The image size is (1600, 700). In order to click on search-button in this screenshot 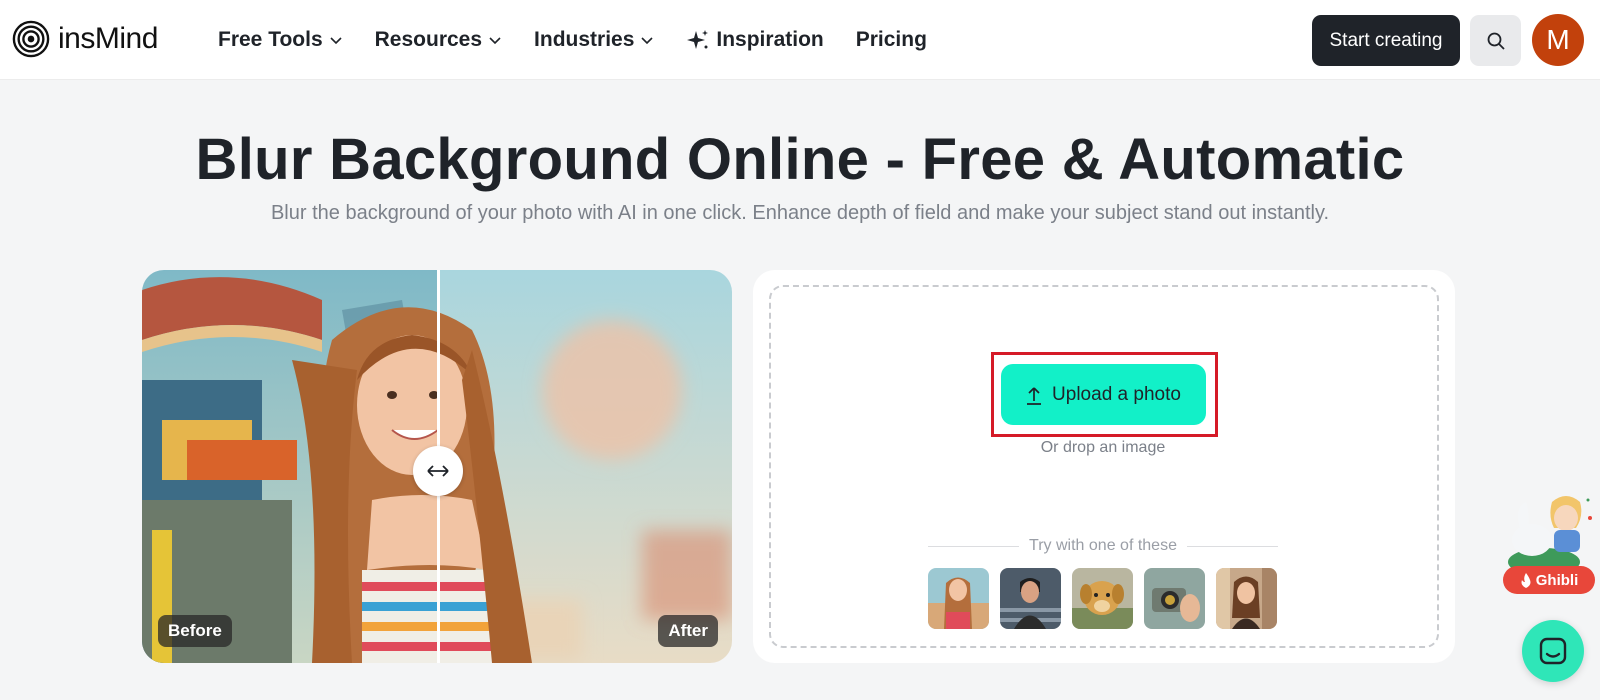, I will do `click(1495, 40)`.